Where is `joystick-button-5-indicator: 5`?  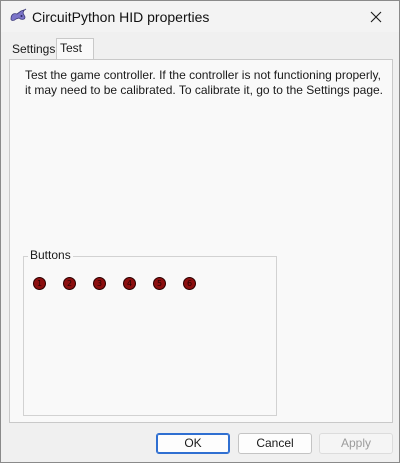 joystick-button-5-indicator: 5 is located at coordinates (159, 283).